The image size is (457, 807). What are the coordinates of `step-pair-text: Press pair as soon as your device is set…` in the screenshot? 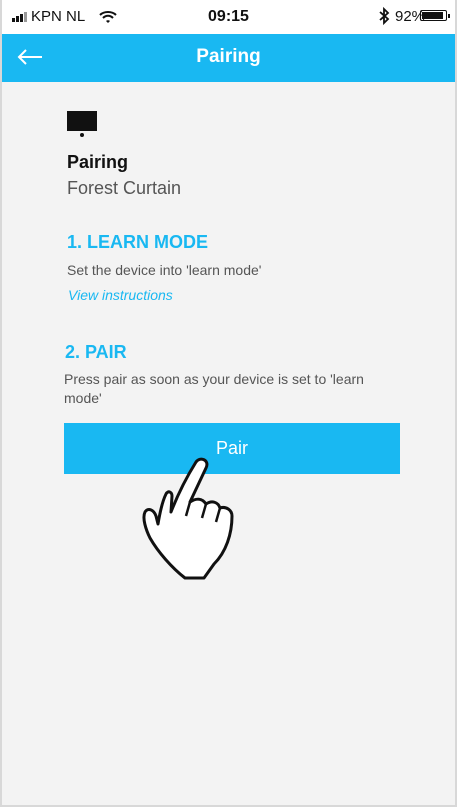 It's located at (214, 388).